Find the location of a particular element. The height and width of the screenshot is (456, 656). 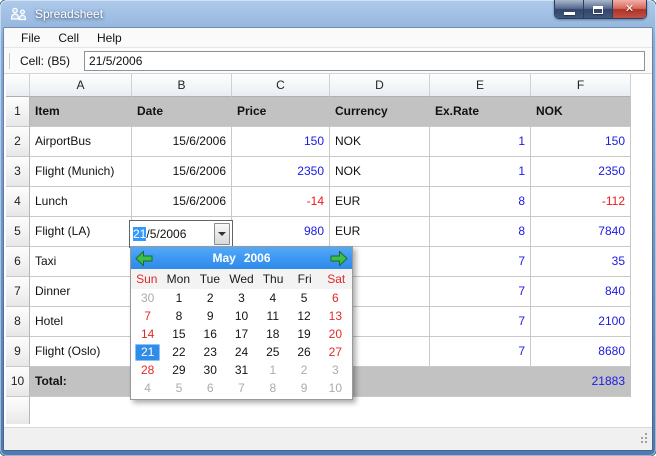

cell-D1: Currency is located at coordinates (380, 112).